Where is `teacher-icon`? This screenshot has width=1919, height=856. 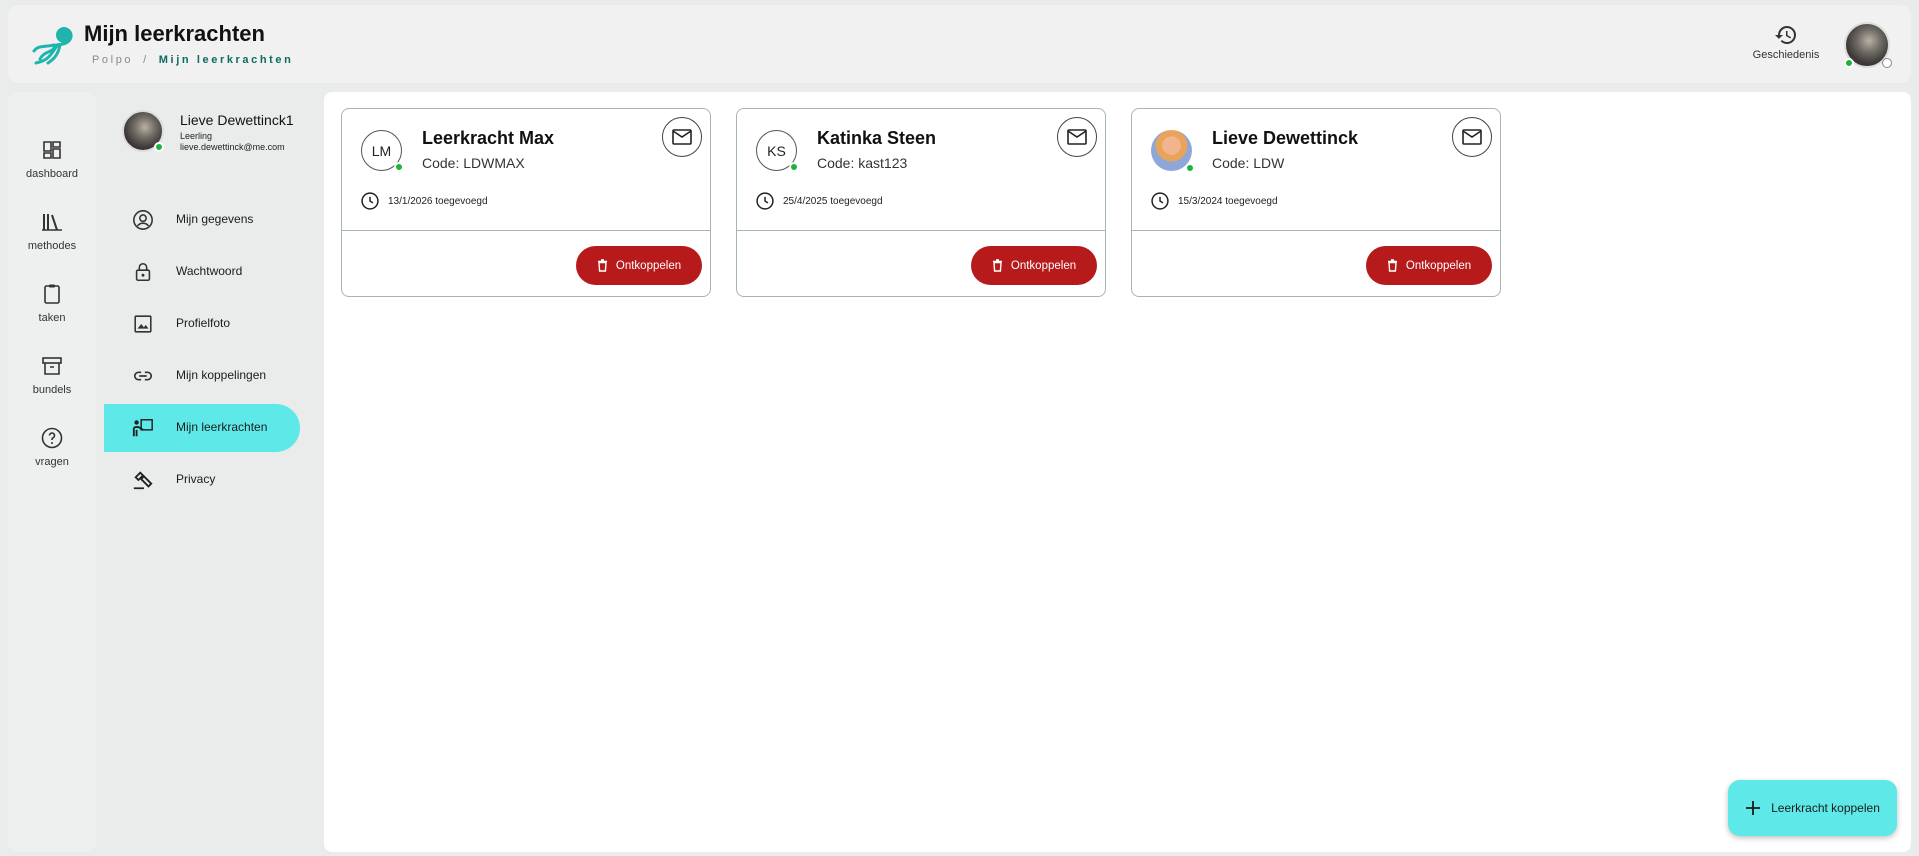 teacher-icon is located at coordinates (142, 428).